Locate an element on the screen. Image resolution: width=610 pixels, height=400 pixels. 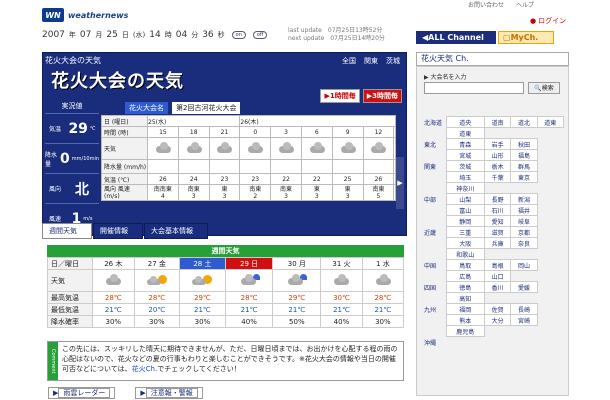
weekly-day-cell: 1 水 is located at coordinates (383, 263).